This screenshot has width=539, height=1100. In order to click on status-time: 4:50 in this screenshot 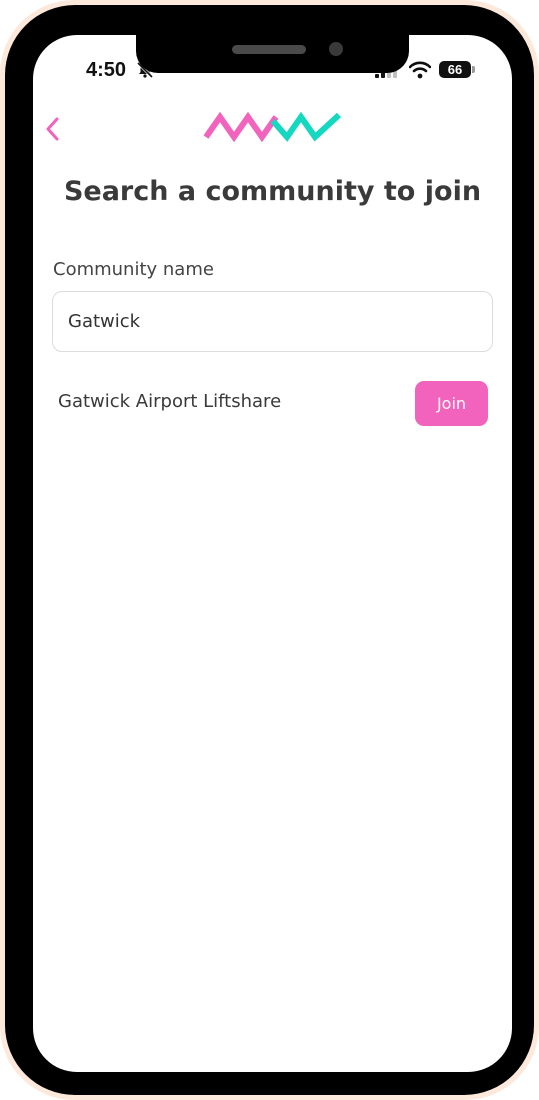, I will do `click(106, 70)`.